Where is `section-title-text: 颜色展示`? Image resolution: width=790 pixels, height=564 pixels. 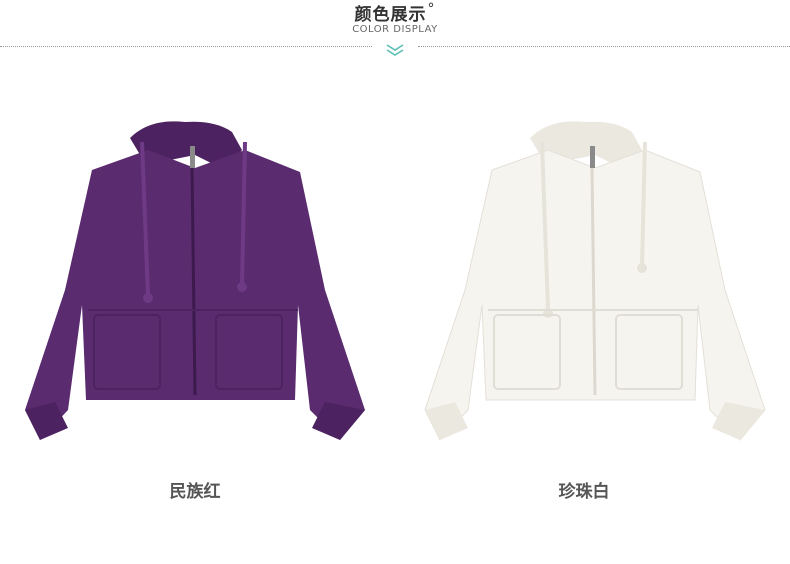
section-title-text: 颜色展示 is located at coordinates (390, 15).